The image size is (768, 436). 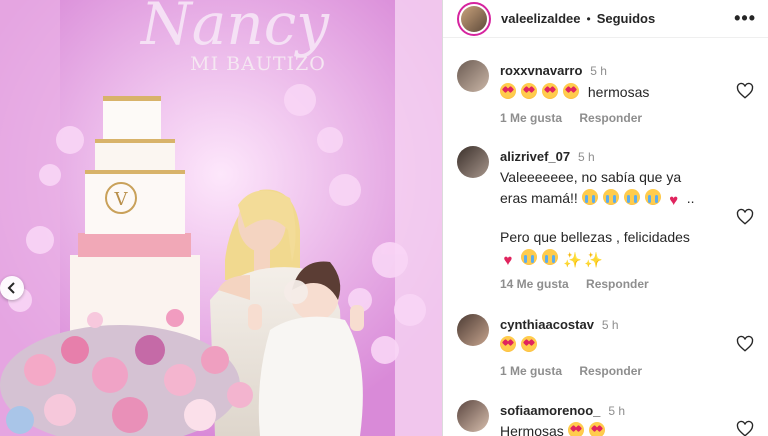 I want to click on chevron-left-icon, so click(x=11, y=288).